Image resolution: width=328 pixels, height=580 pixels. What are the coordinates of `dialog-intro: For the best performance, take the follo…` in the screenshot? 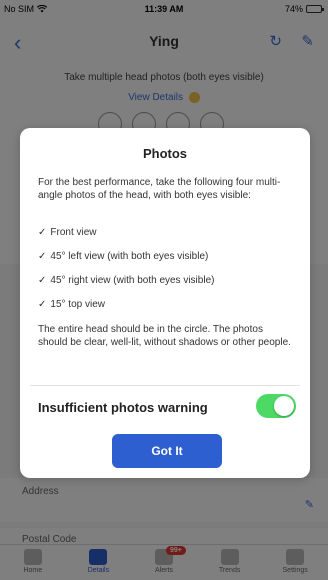 It's located at (159, 189).